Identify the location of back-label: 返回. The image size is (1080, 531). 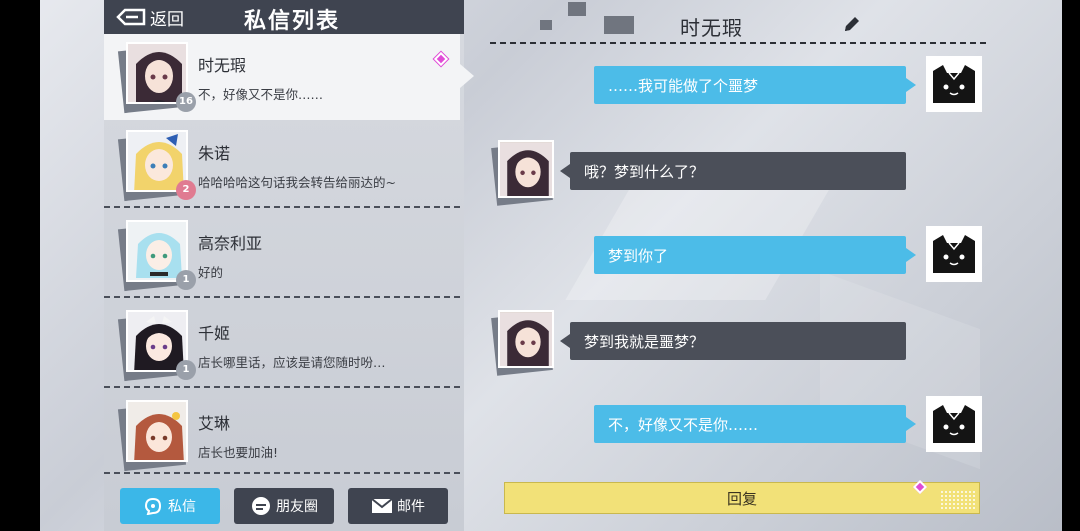
(167, 19).